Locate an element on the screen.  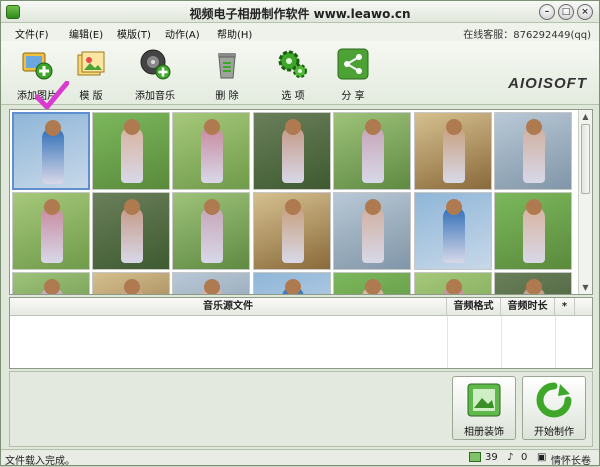
share-button: 分 享 is located at coordinates (353, 75).